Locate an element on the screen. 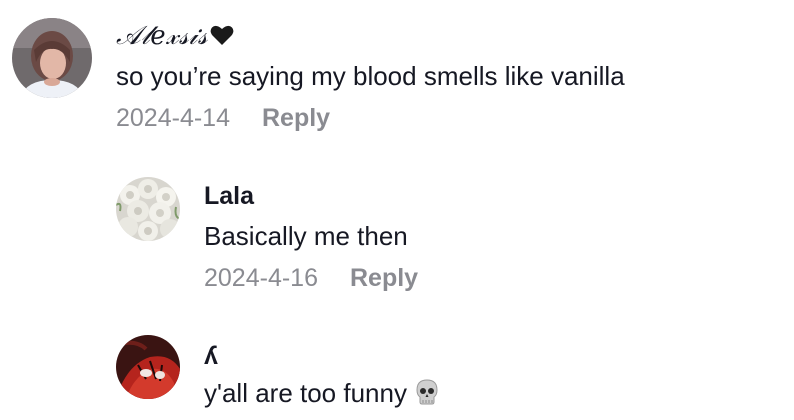 This screenshot has width=794, height=420. comment-meta: 2024-4-16 Reply is located at coordinates (311, 278).